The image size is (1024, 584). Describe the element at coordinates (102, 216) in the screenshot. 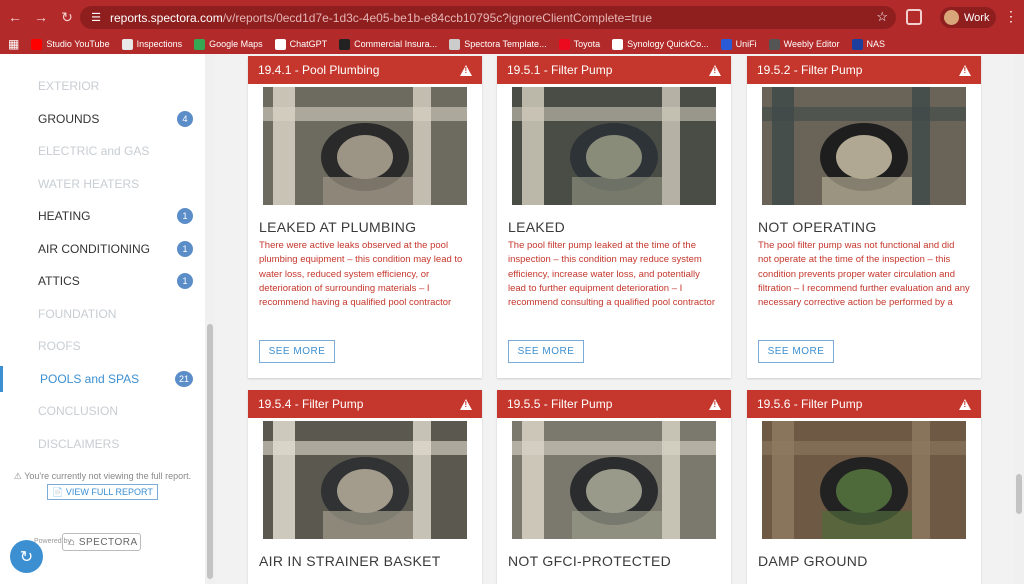

I see `sidebar-item-heating: HEATING 1` at that location.